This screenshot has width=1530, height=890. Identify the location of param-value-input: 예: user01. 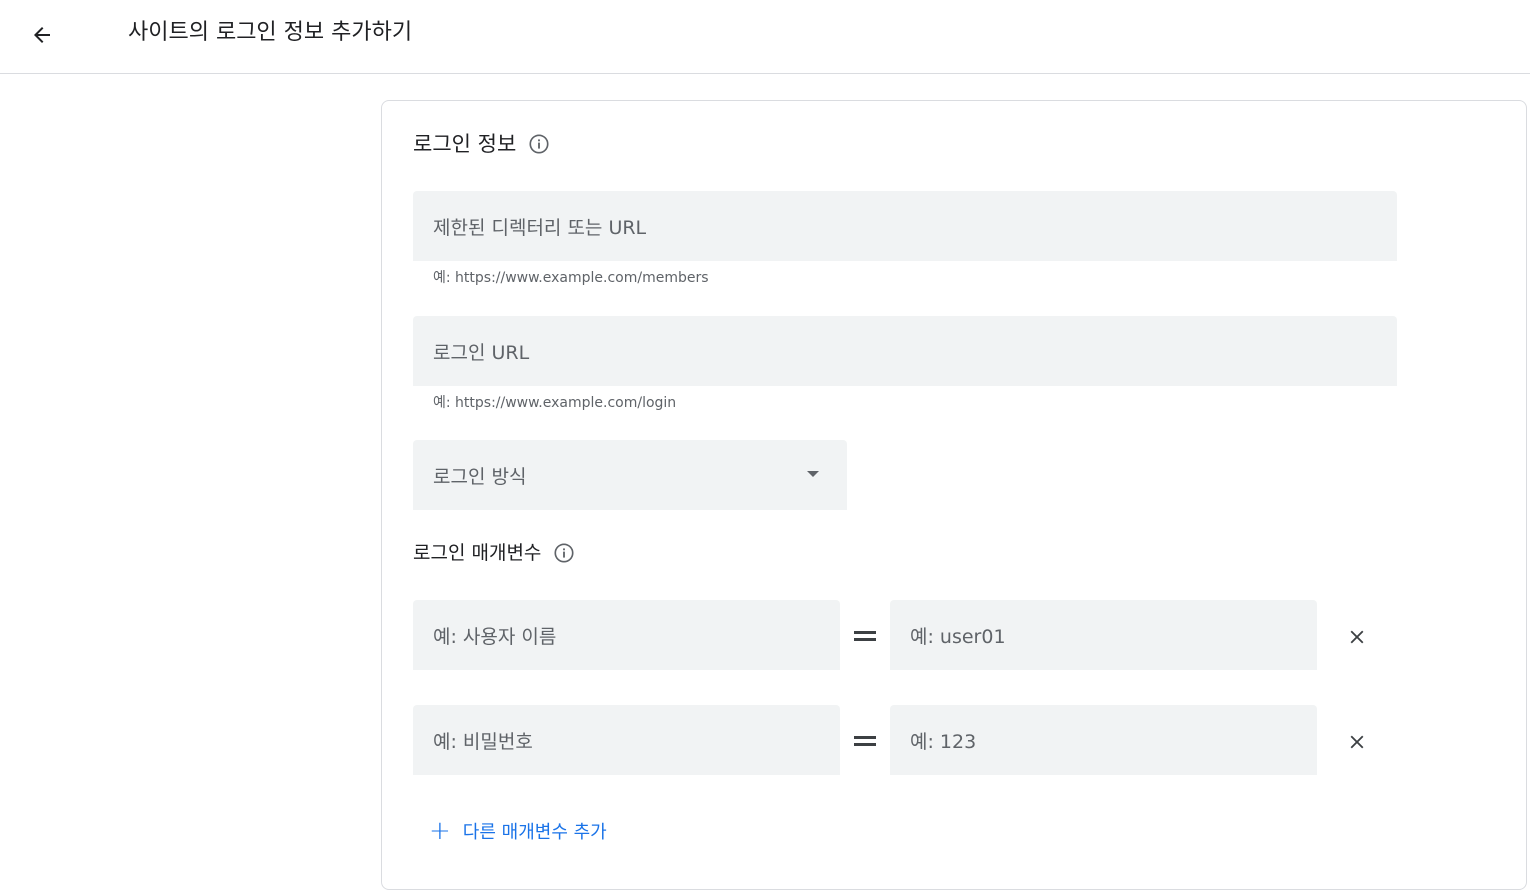
(1103, 635).